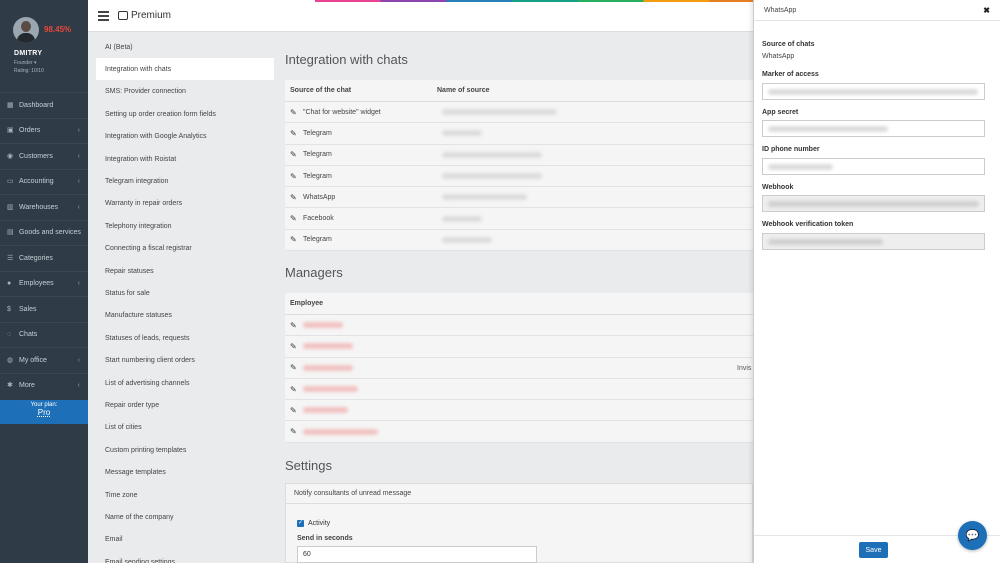  What do you see at coordinates (986, 10) in the screenshot?
I see `close-icon: ✖` at bounding box center [986, 10].